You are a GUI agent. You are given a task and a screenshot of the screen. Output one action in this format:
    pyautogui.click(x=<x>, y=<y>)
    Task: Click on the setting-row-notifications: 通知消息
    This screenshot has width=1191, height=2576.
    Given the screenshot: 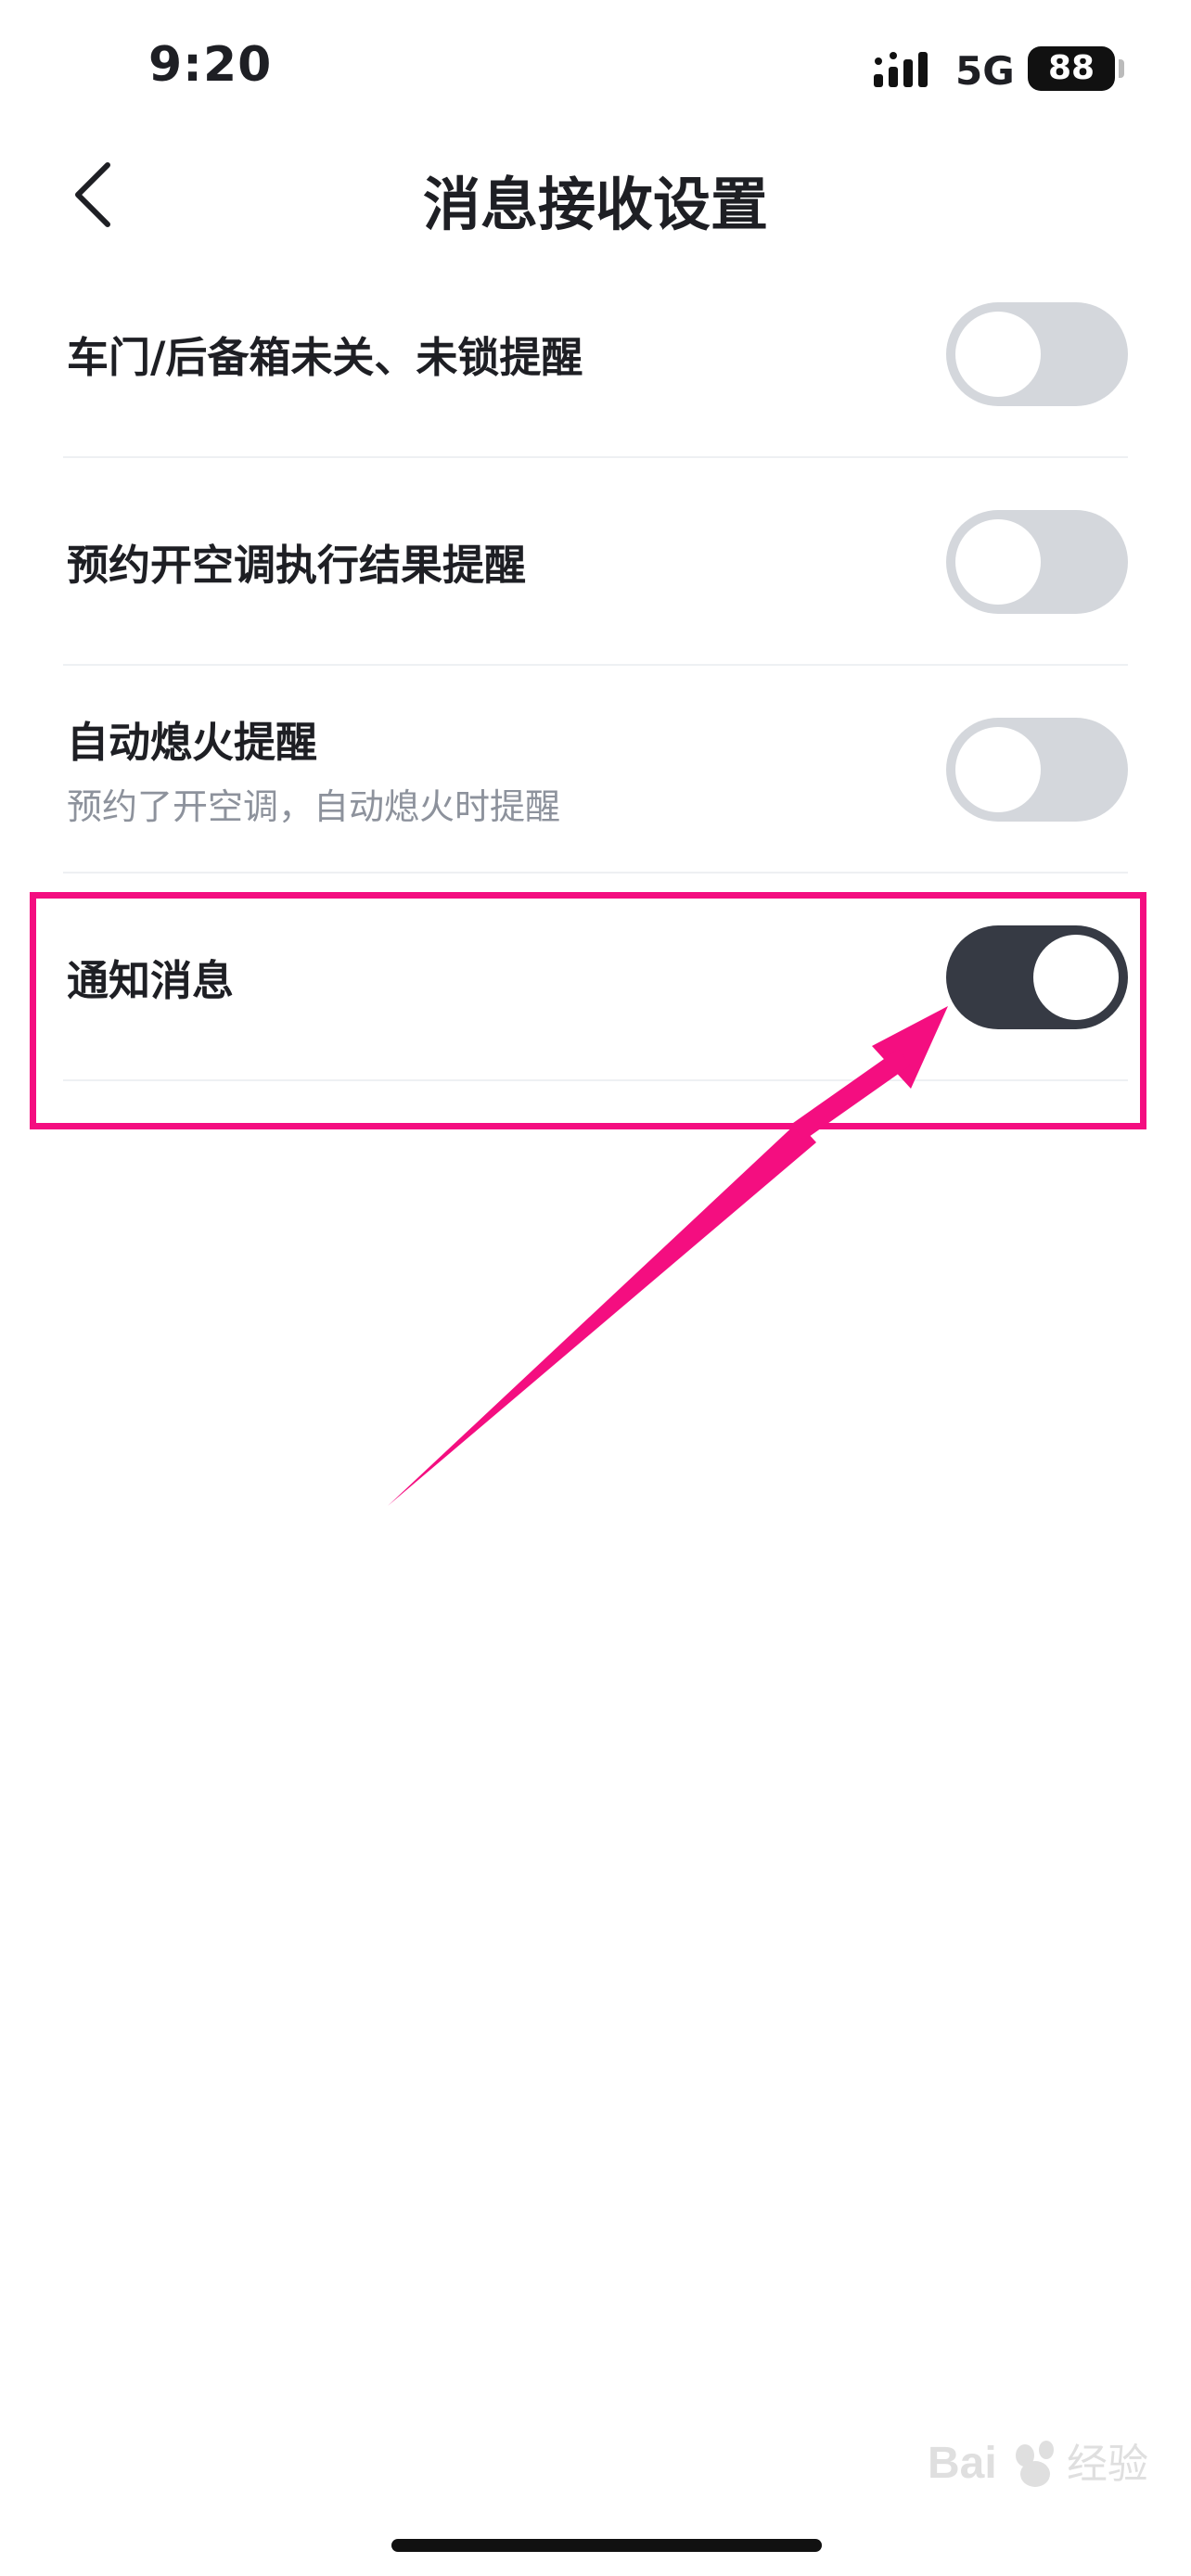 What is the action you would take?
    pyautogui.click(x=595, y=977)
    